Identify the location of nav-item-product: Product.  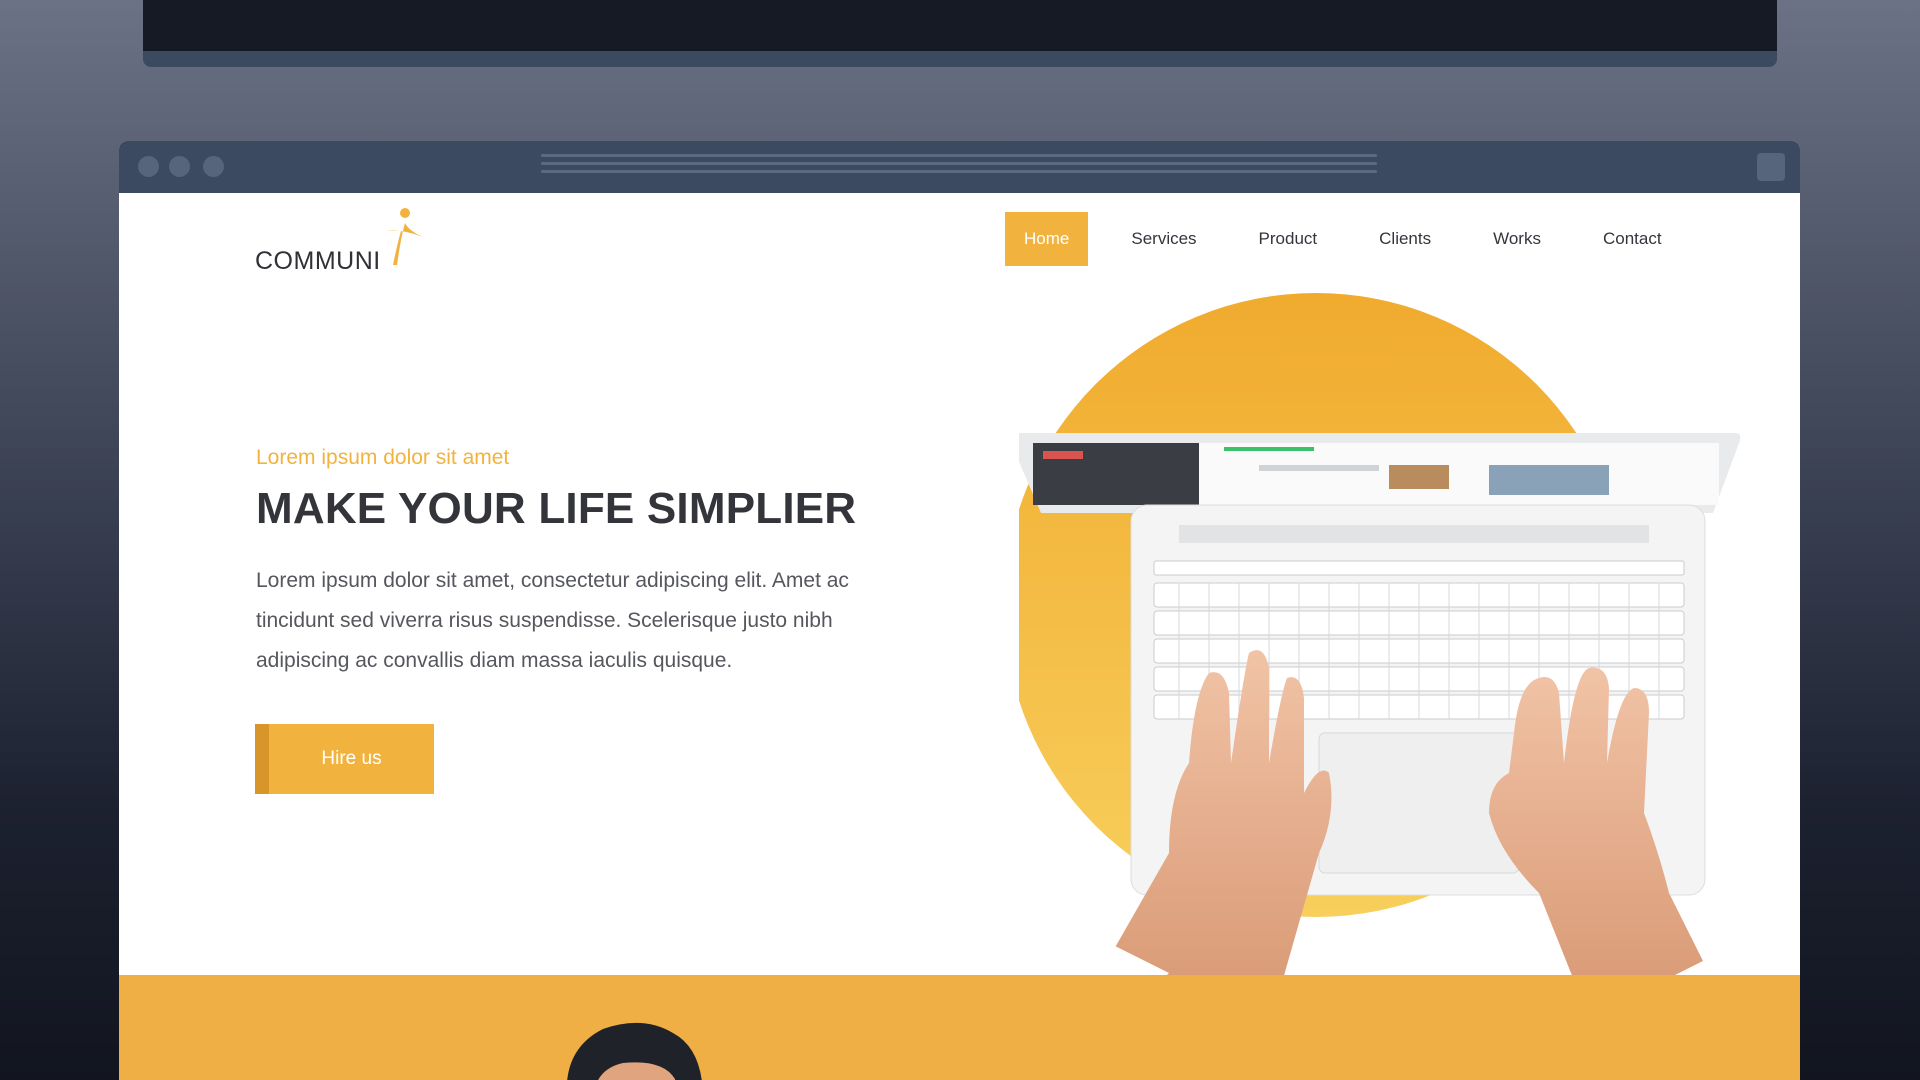
(1288, 239).